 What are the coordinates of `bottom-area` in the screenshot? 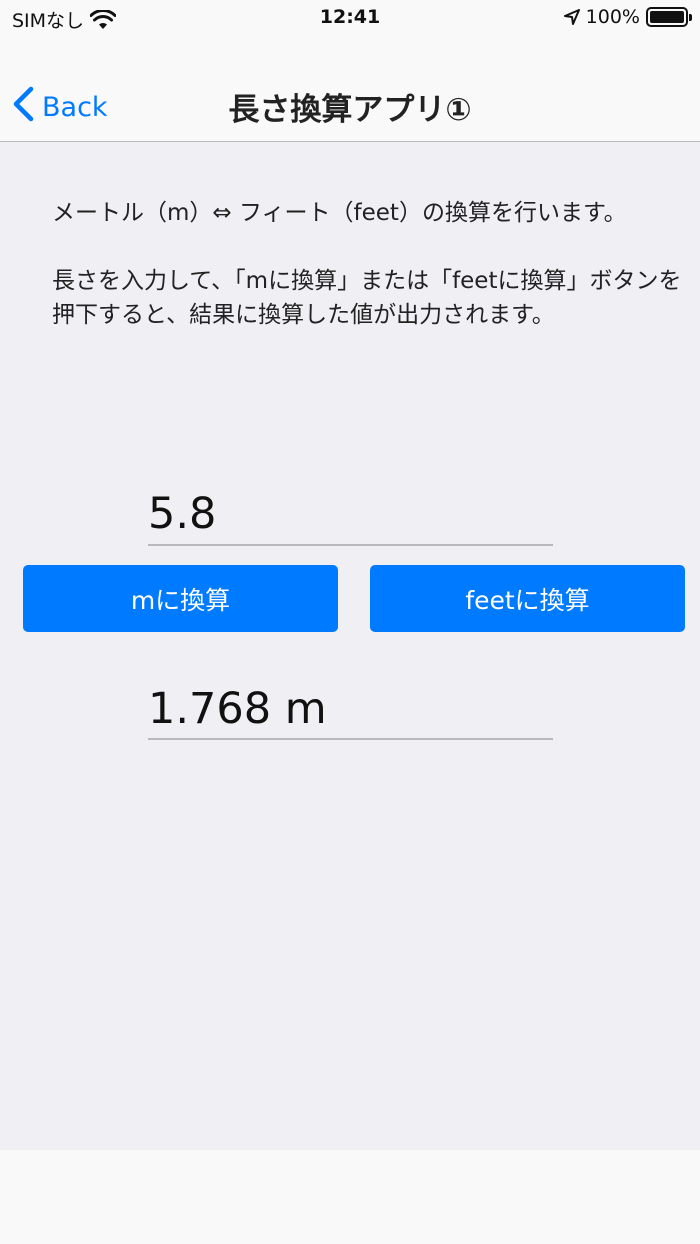 It's located at (350, 1197).